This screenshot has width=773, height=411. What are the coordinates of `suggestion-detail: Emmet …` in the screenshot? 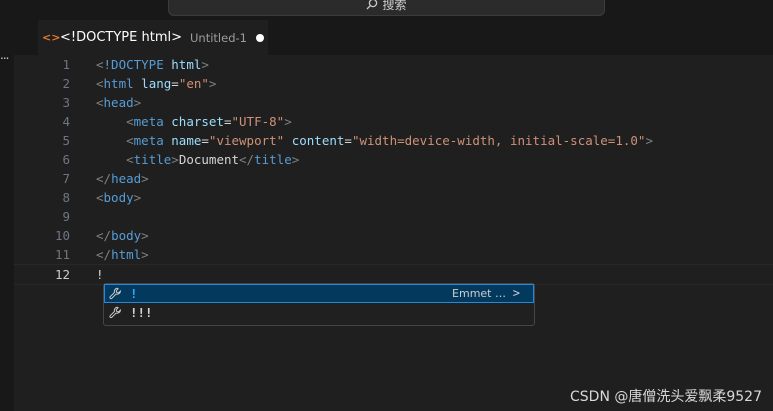 It's located at (479, 293).